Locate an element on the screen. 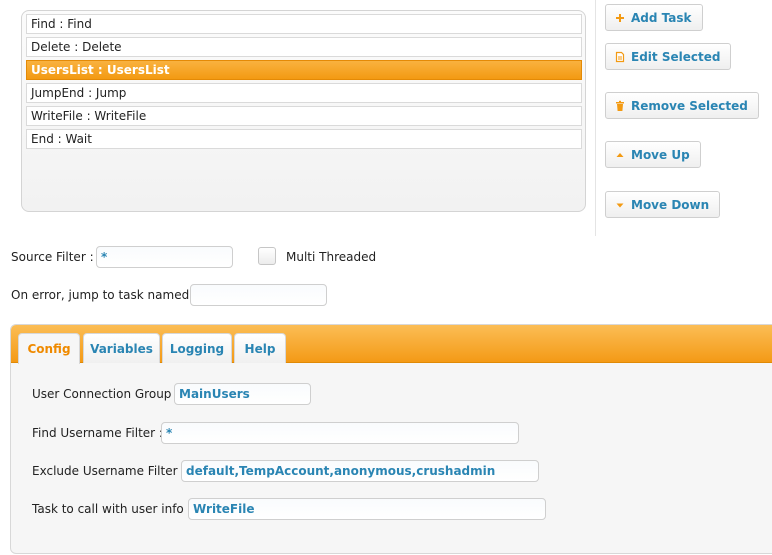  task-item-end: End : Wait is located at coordinates (304, 139).